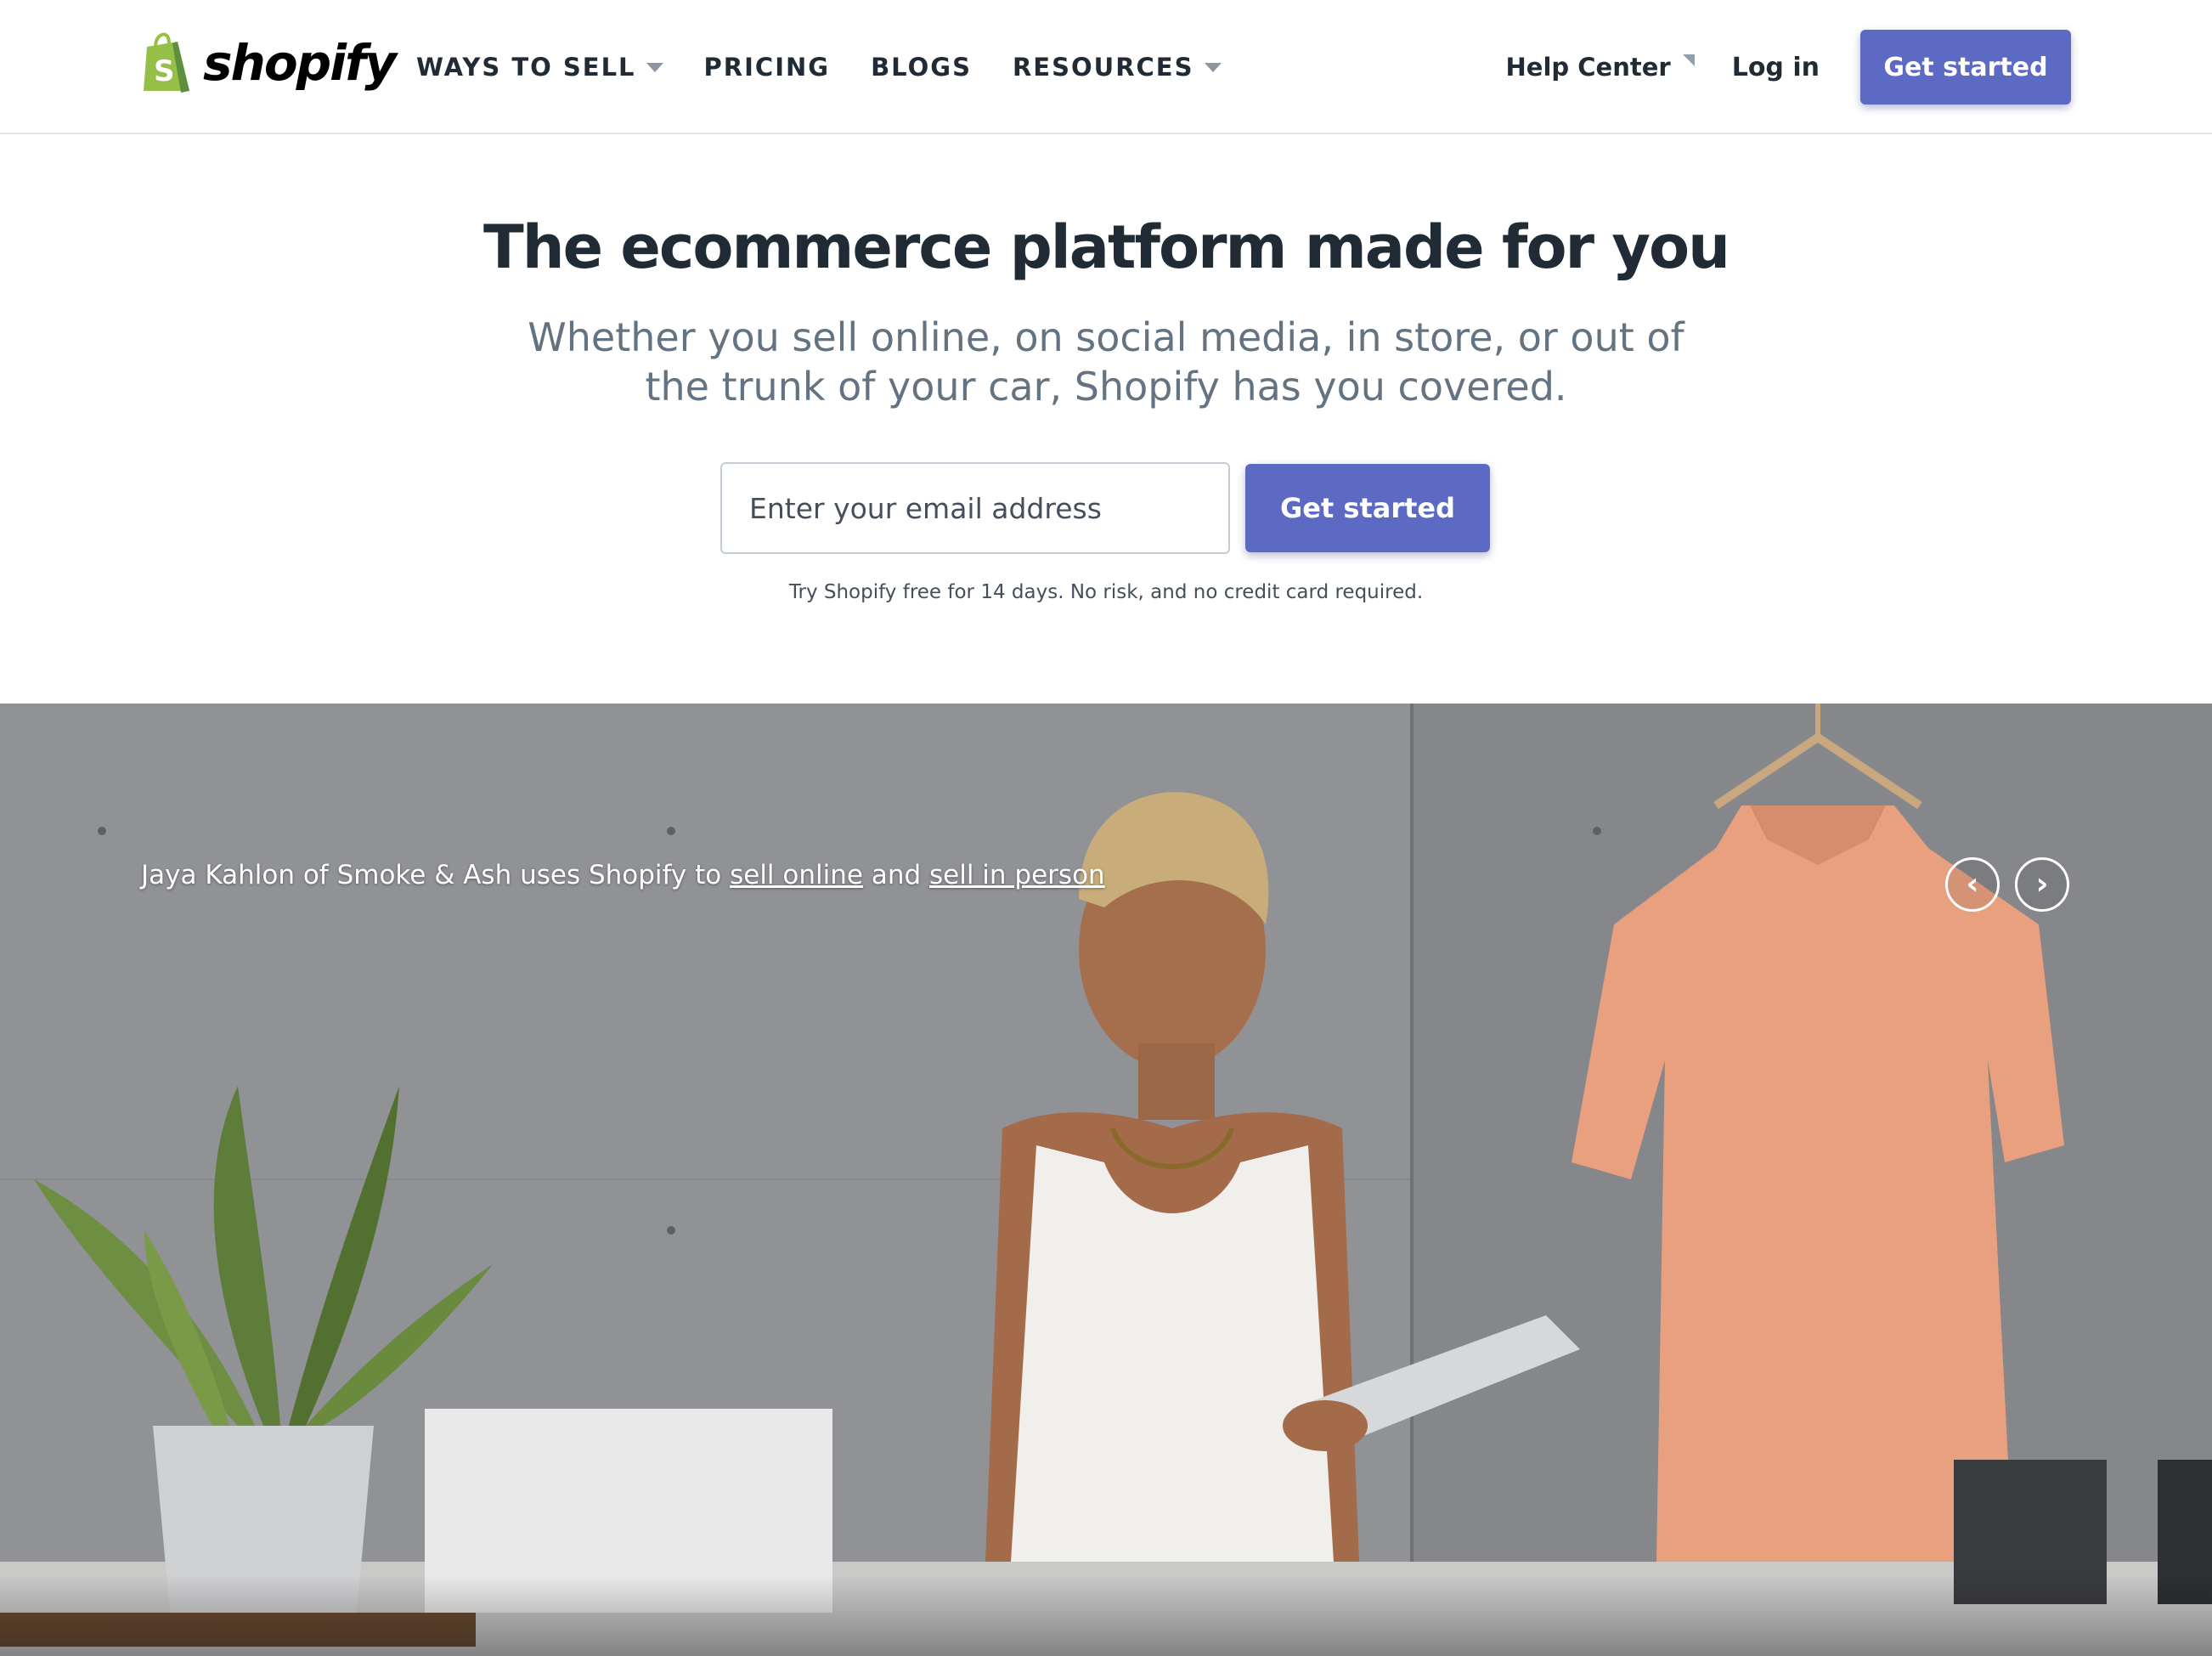 This screenshot has height=1656, width=2212. Describe the element at coordinates (975, 508) in the screenshot. I see `email-input` at that location.